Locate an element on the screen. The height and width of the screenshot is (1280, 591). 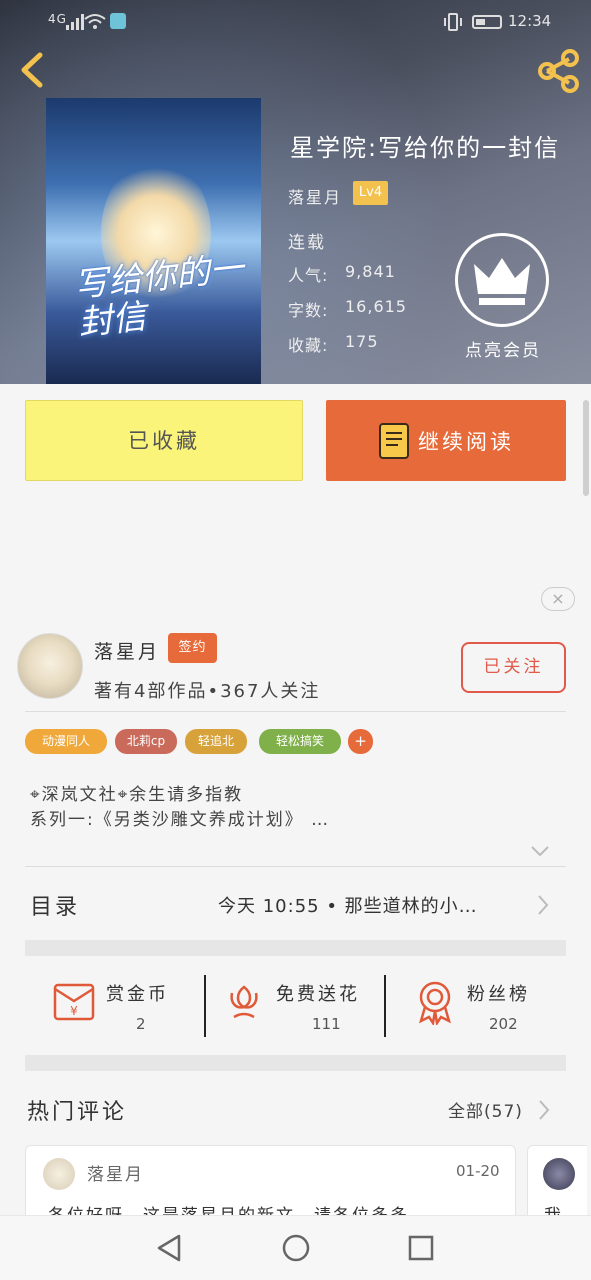
tag-item: 动漫同人 is located at coordinates (66, 741).